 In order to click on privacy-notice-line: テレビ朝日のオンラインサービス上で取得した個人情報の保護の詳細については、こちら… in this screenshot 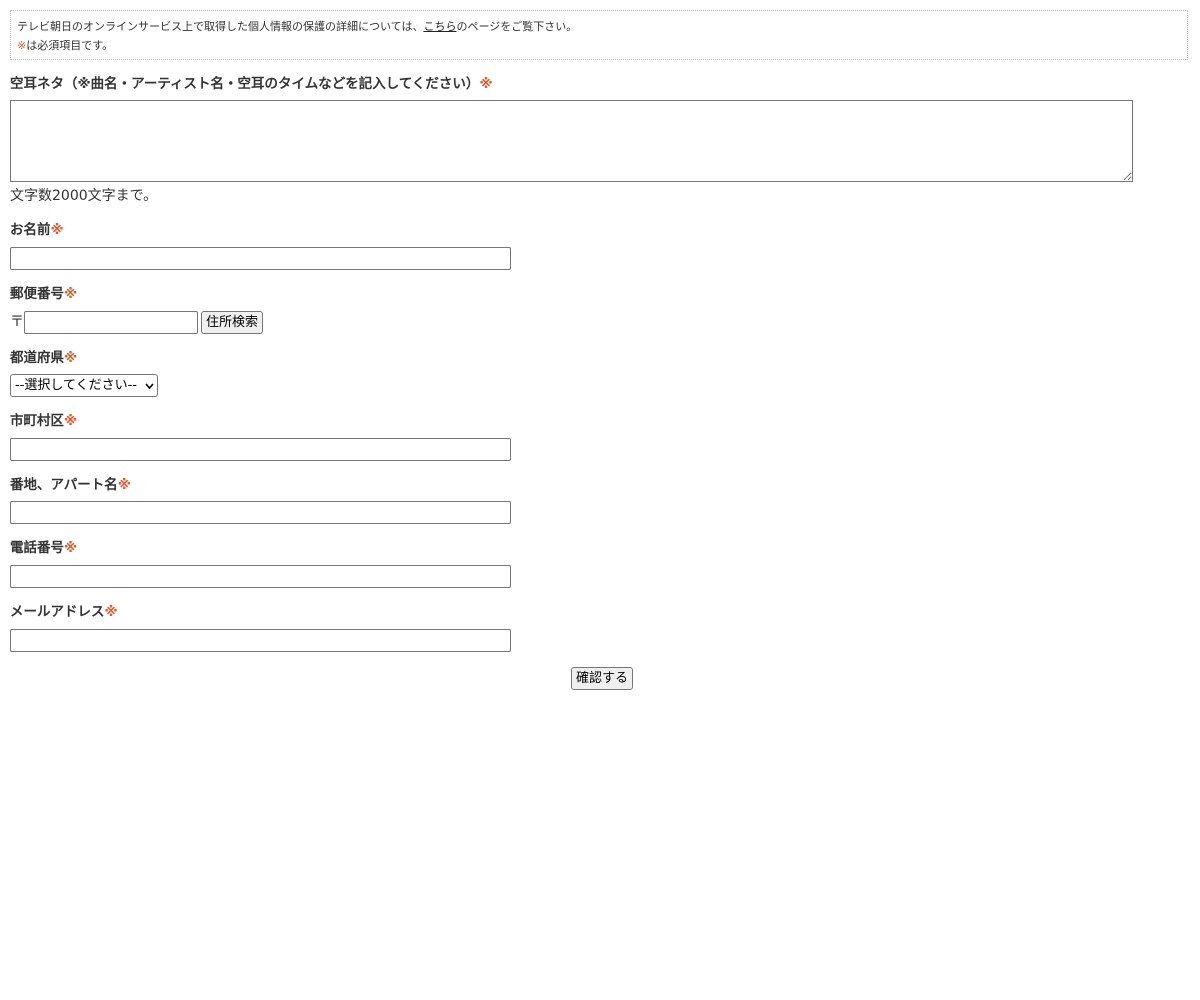, I will do `click(602, 26)`.